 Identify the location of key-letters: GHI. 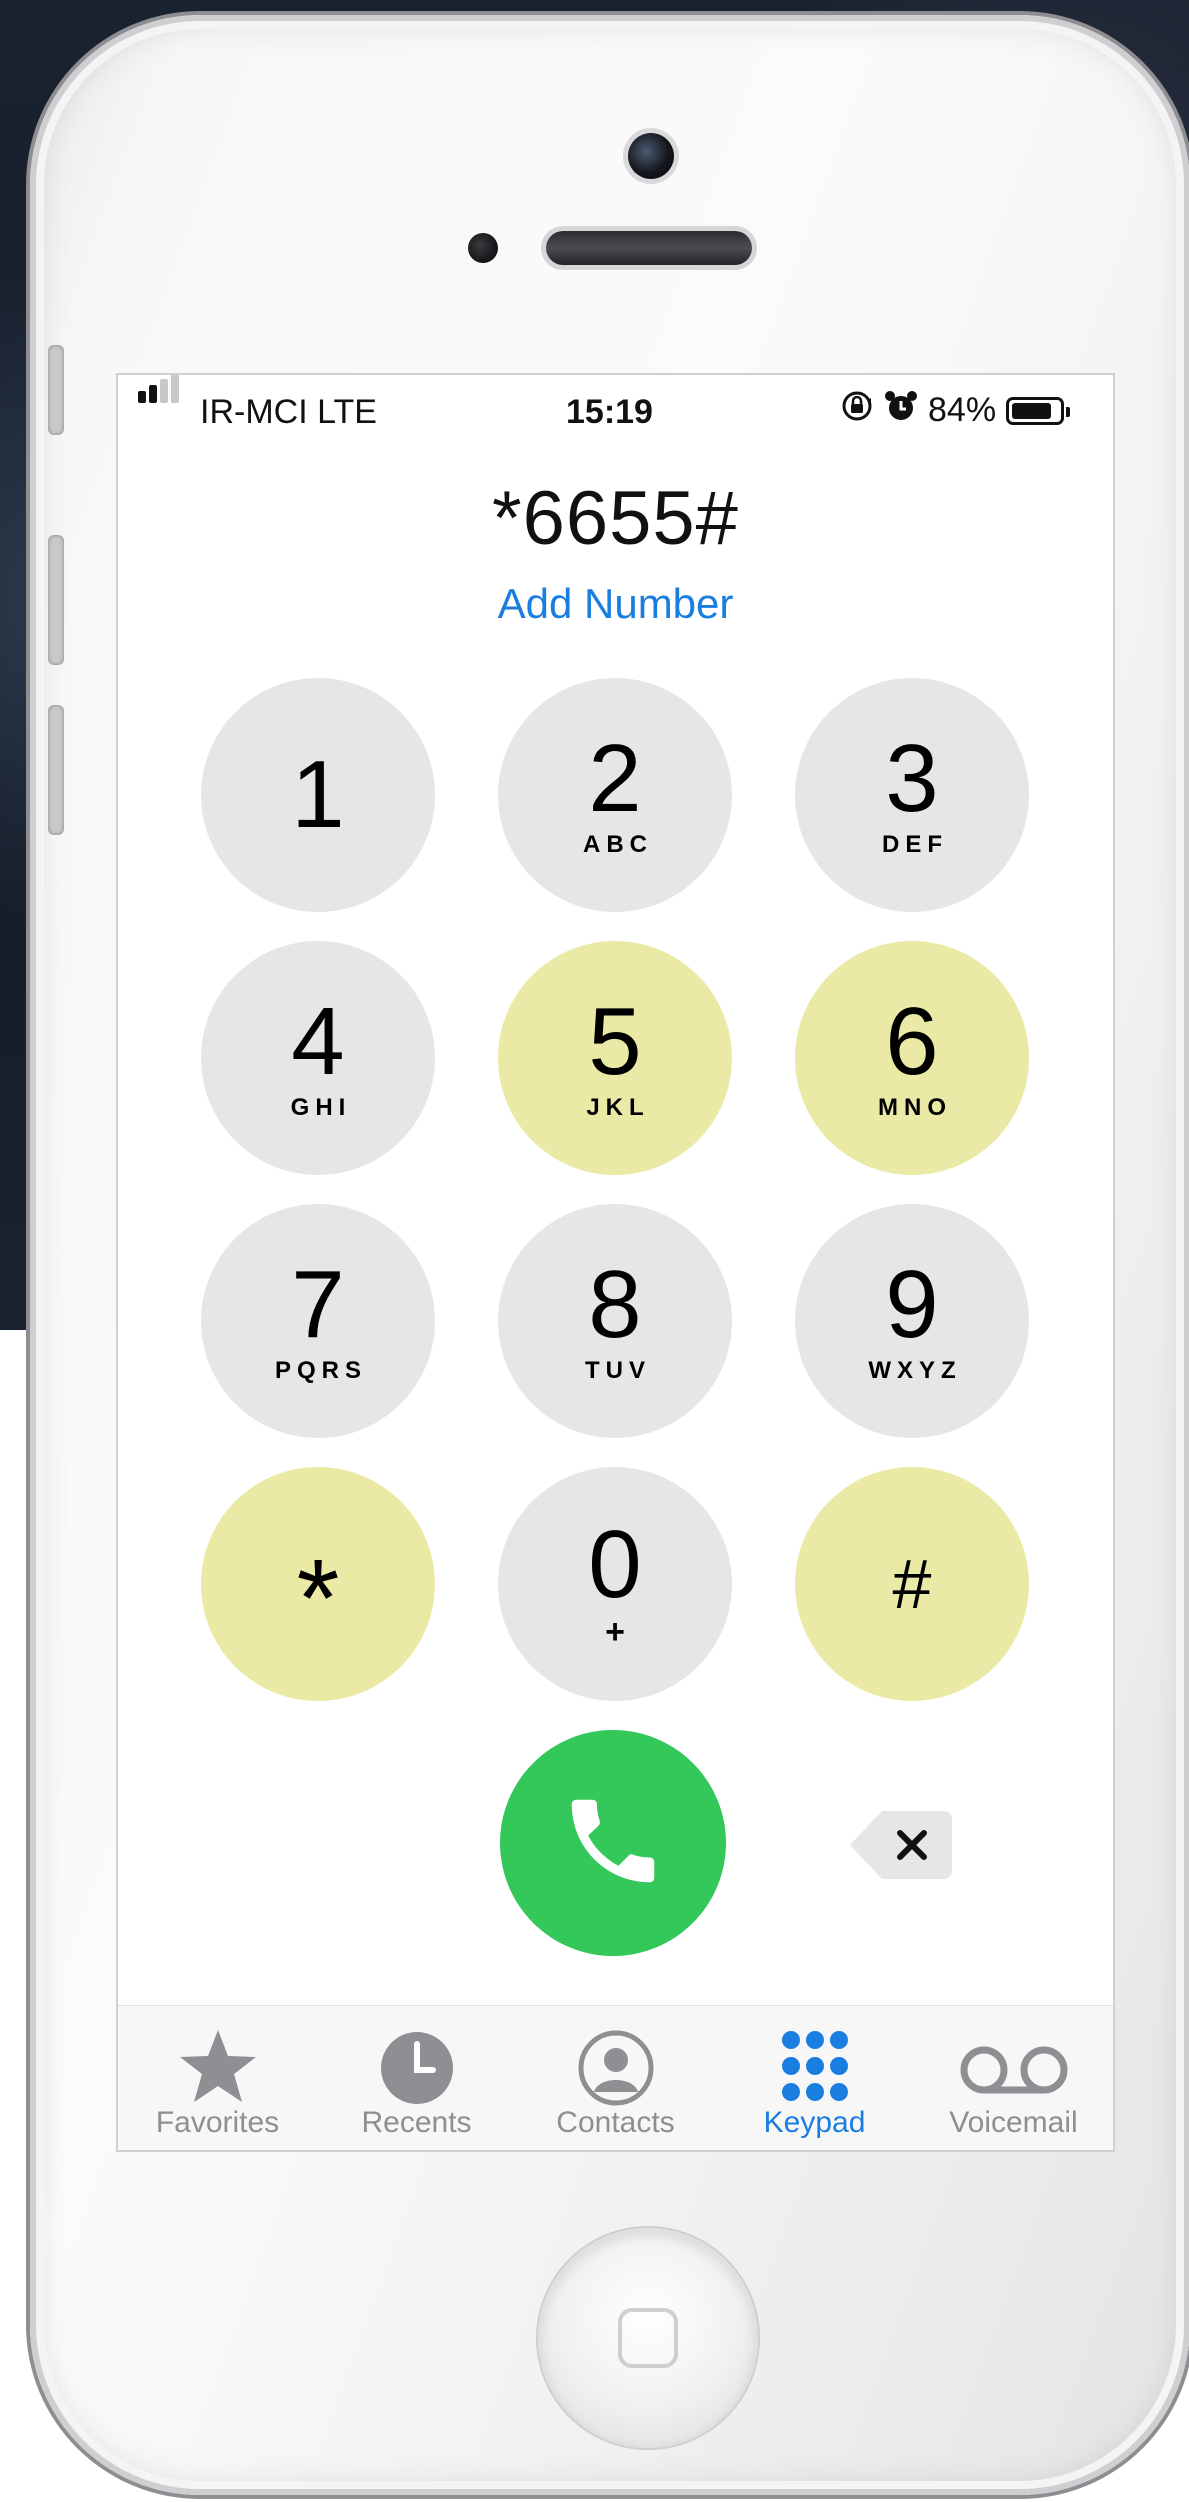
(321, 1107).